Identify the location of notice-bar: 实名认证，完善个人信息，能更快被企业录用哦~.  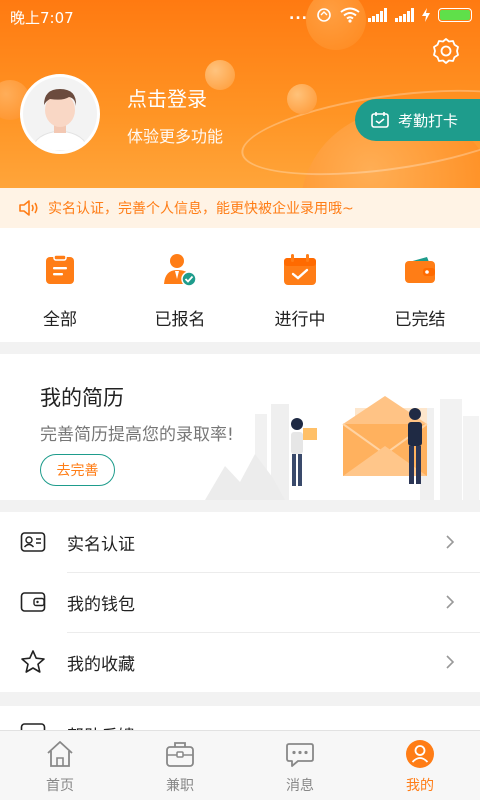
(240, 208).